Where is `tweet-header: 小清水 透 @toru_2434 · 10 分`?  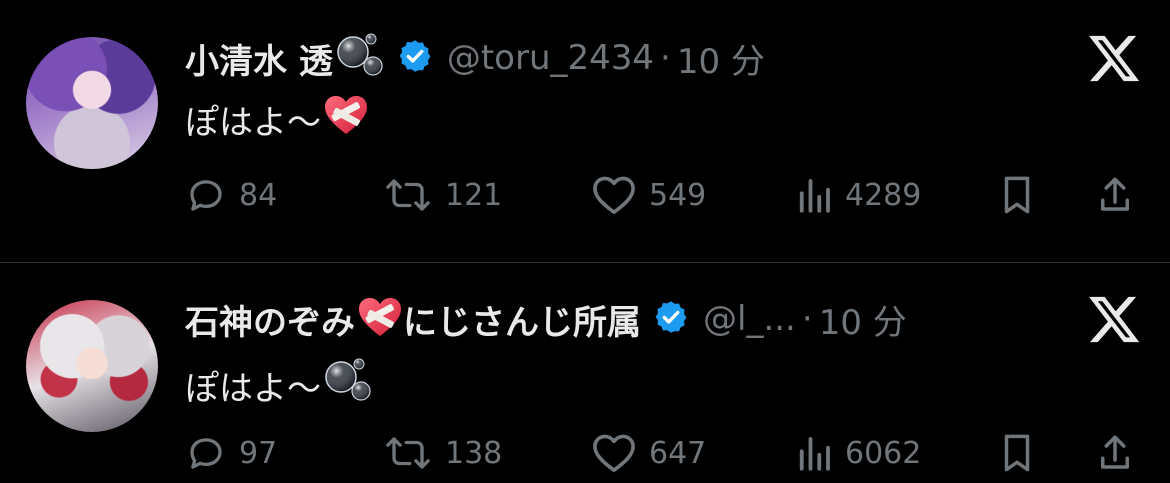
tweet-header: 小清水 透 @toru_2434 · 10 分 is located at coordinates (475, 58).